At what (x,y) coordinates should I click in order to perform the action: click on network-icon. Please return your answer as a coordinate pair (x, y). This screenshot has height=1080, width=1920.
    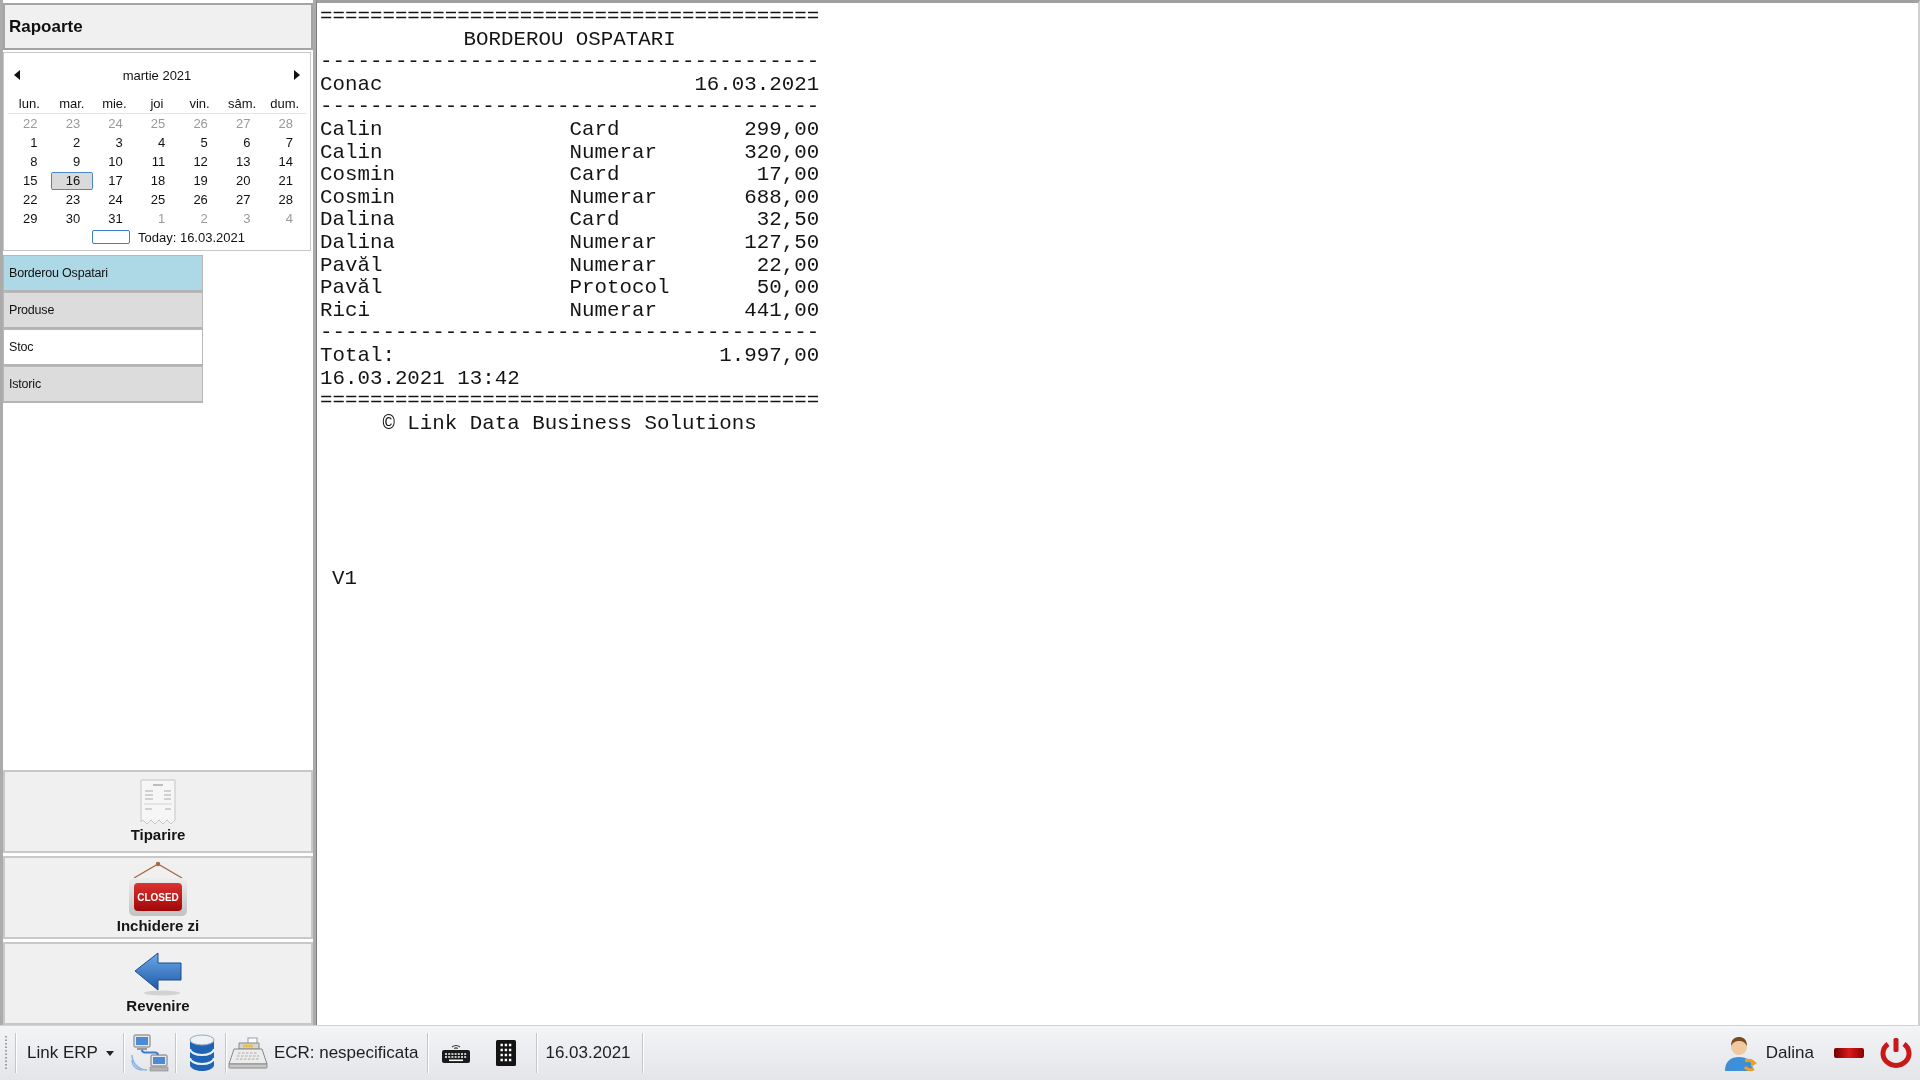
    Looking at the image, I should click on (149, 1053).